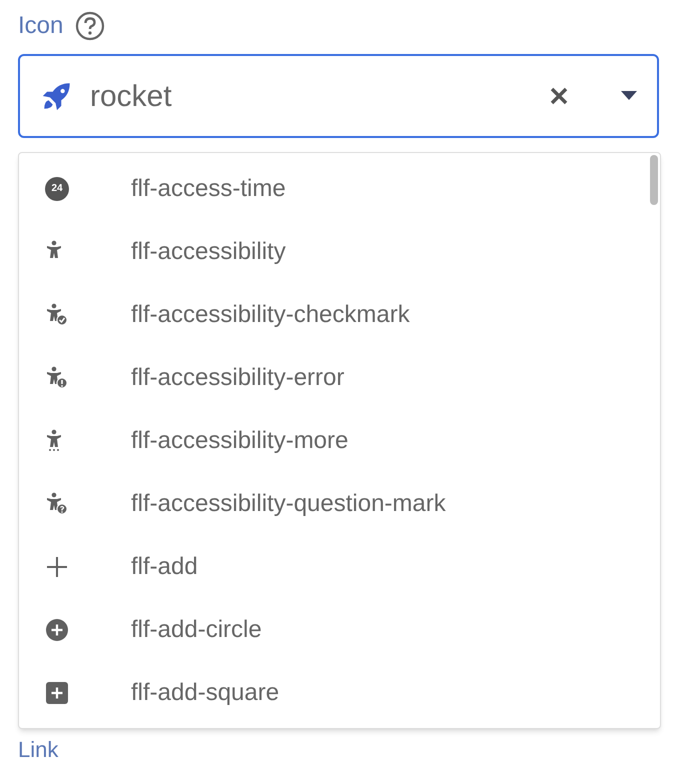 Image resolution: width=676 pixels, height=770 pixels. I want to click on caret-icon, so click(629, 96).